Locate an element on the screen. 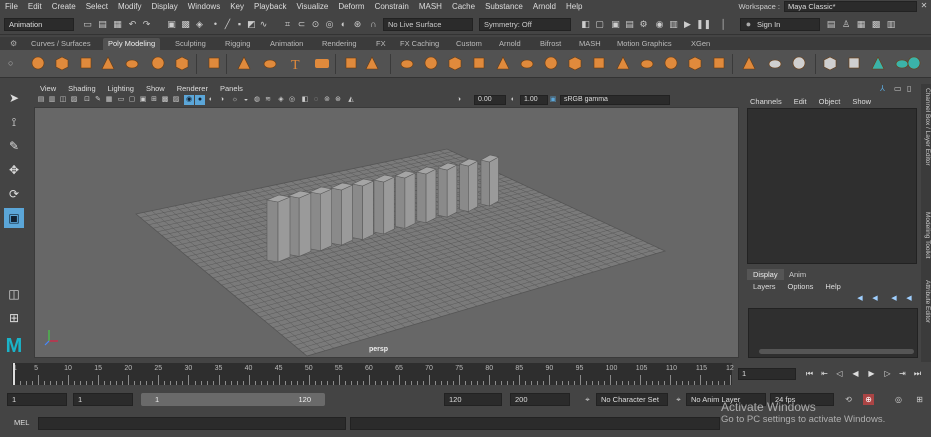 The image size is (931, 437). shelf-tab-rendering: Rendering is located at coordinates (339, 44).